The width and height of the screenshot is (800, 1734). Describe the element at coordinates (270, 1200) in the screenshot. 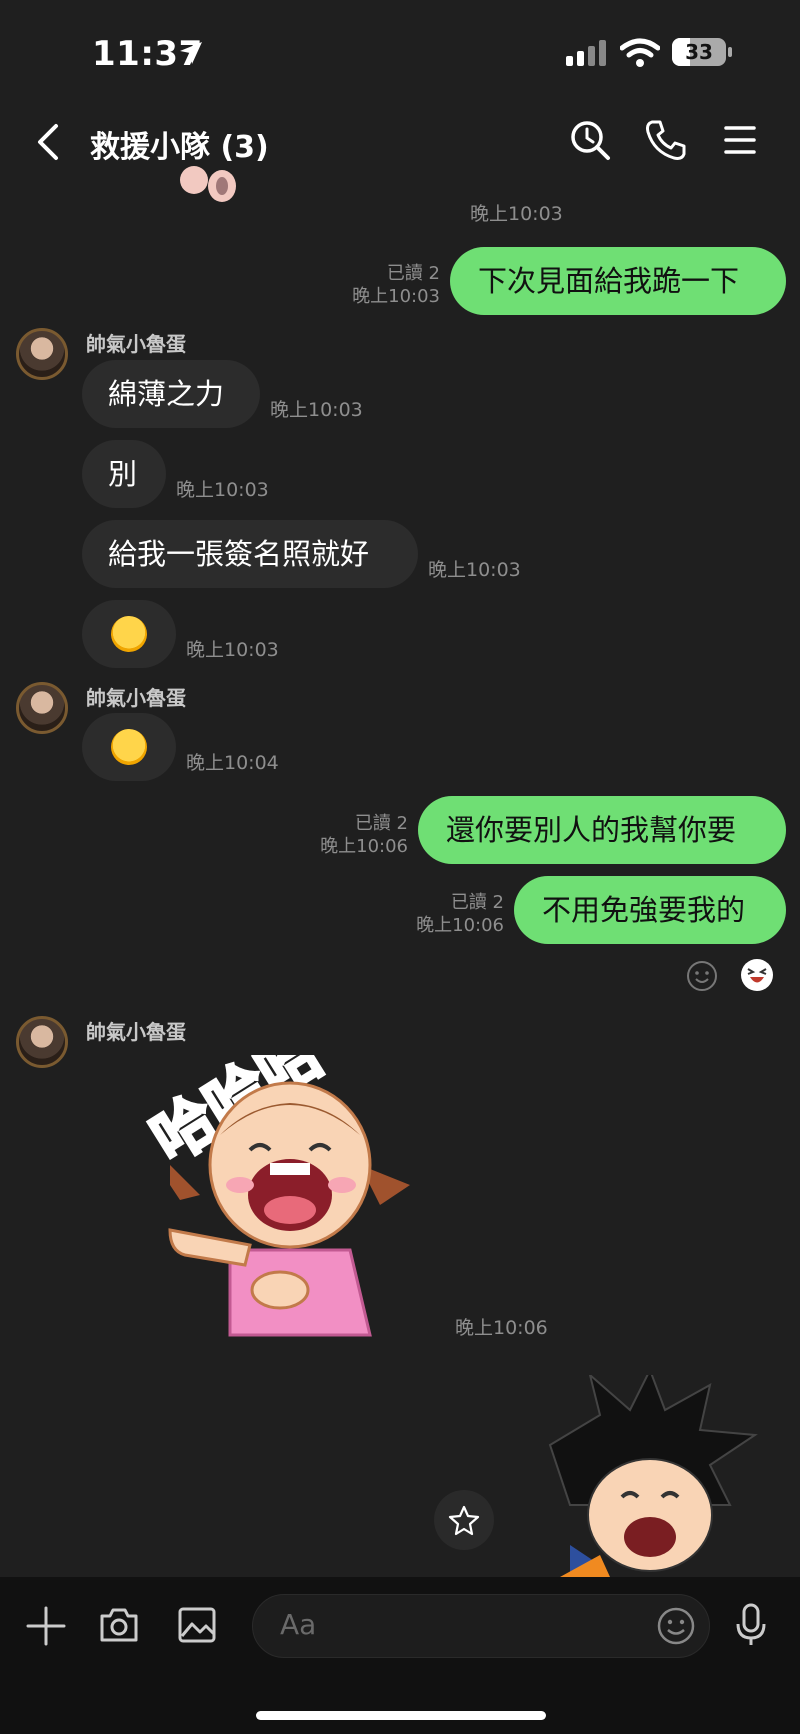

I see `sticker-laughing-girl: 哈哈哈` at that location.